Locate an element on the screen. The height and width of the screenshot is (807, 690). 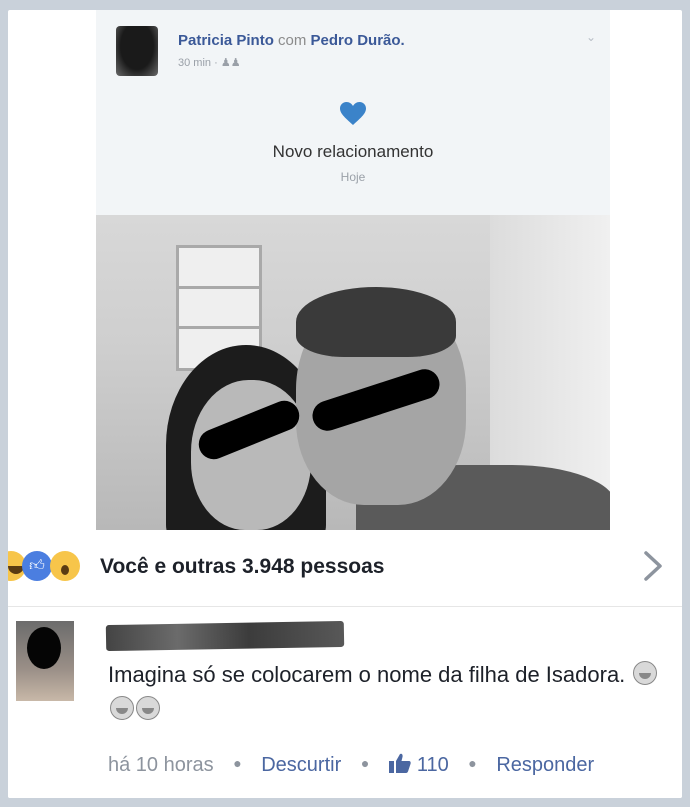
post-author-name: Patricia Pinto is located at coordinates (226, 40).